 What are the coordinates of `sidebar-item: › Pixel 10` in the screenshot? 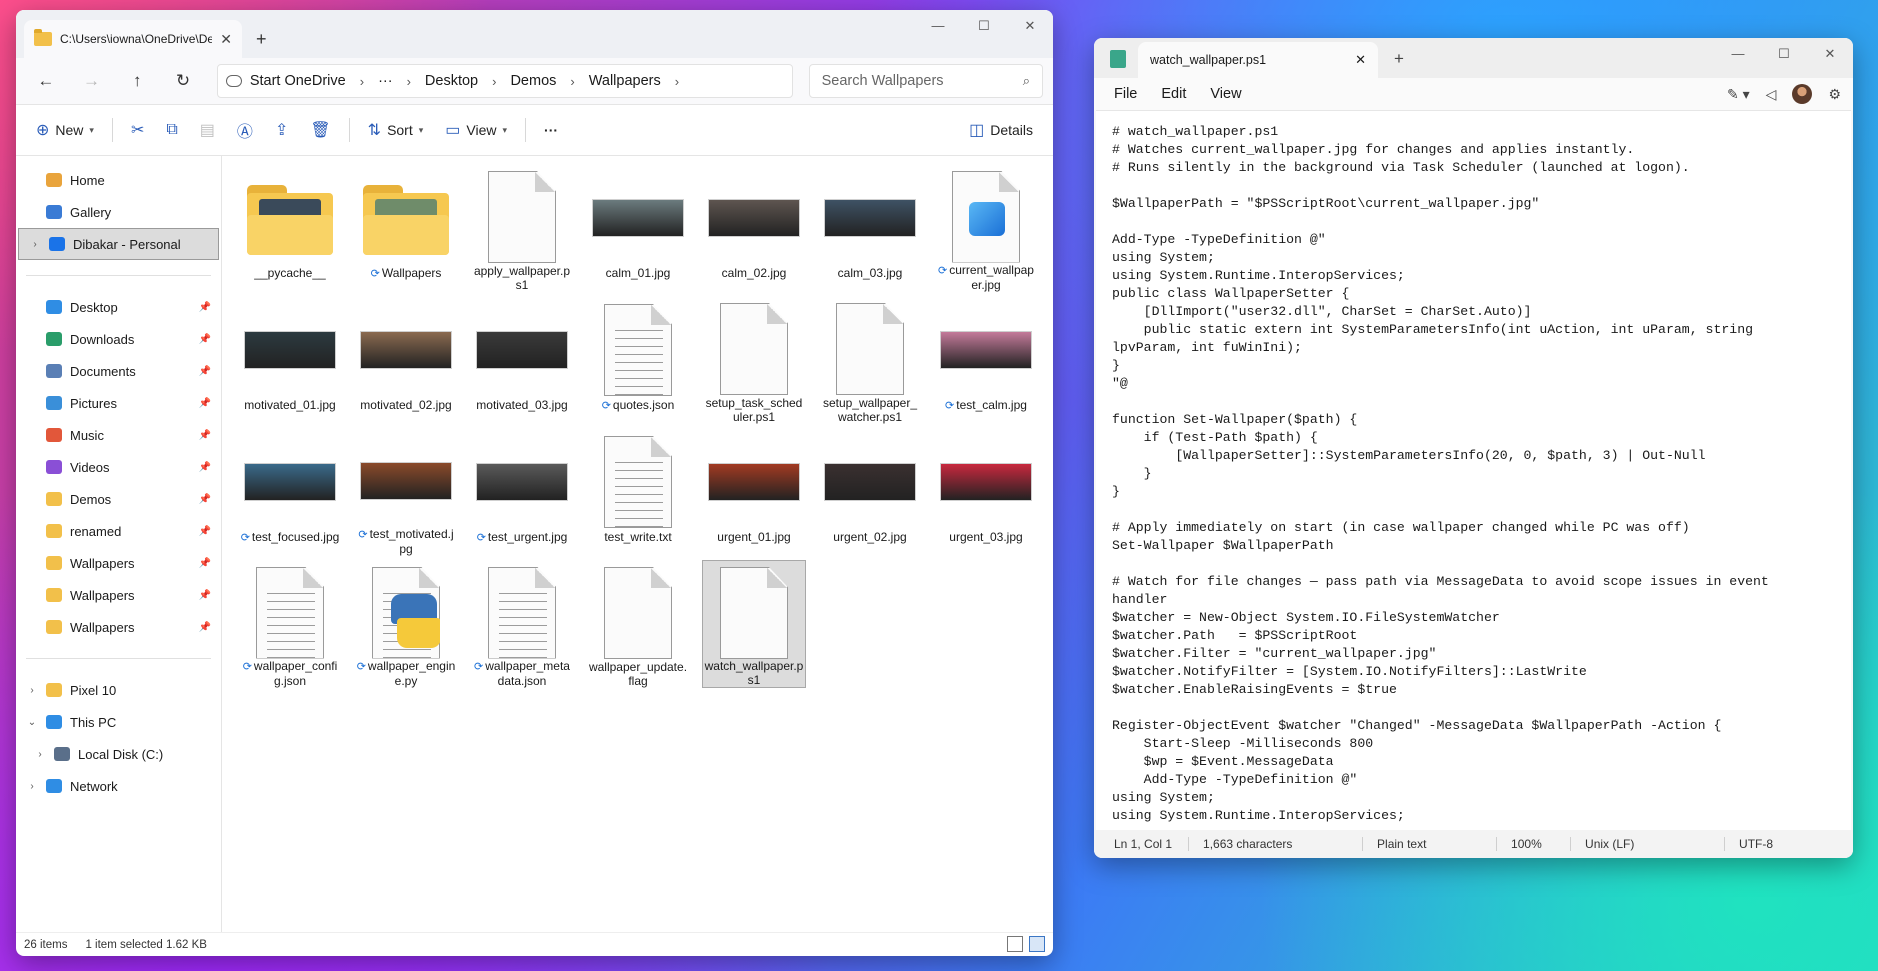 It's located at (118, 690).